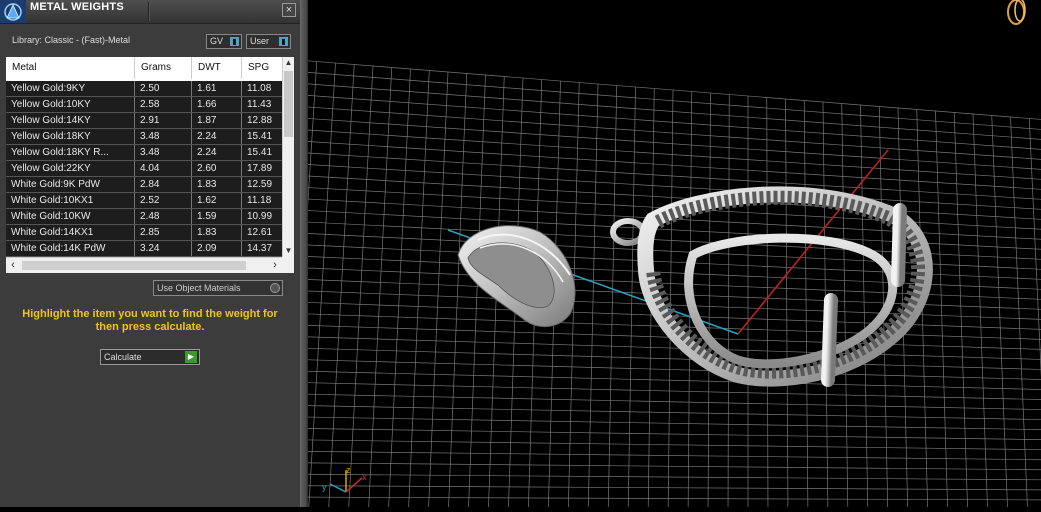 The height and width of the screenshot is (512, 1041). I want to click on cell-metal: Yellow Gold:14KY, so click(70, 120).